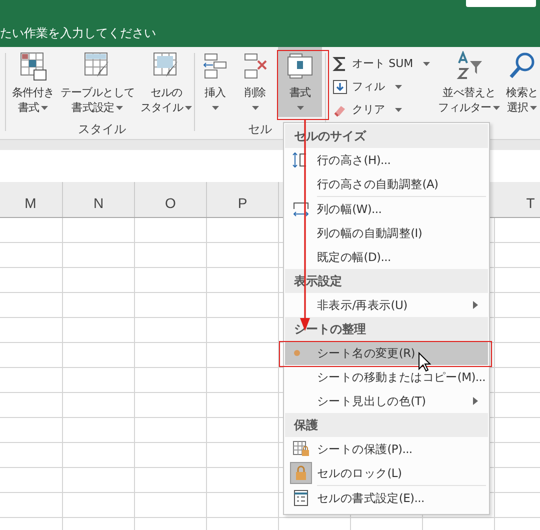 The height and width of the screenshot is (530, 540). I want to click on mouse-cursor-icon, so click(424, 362).